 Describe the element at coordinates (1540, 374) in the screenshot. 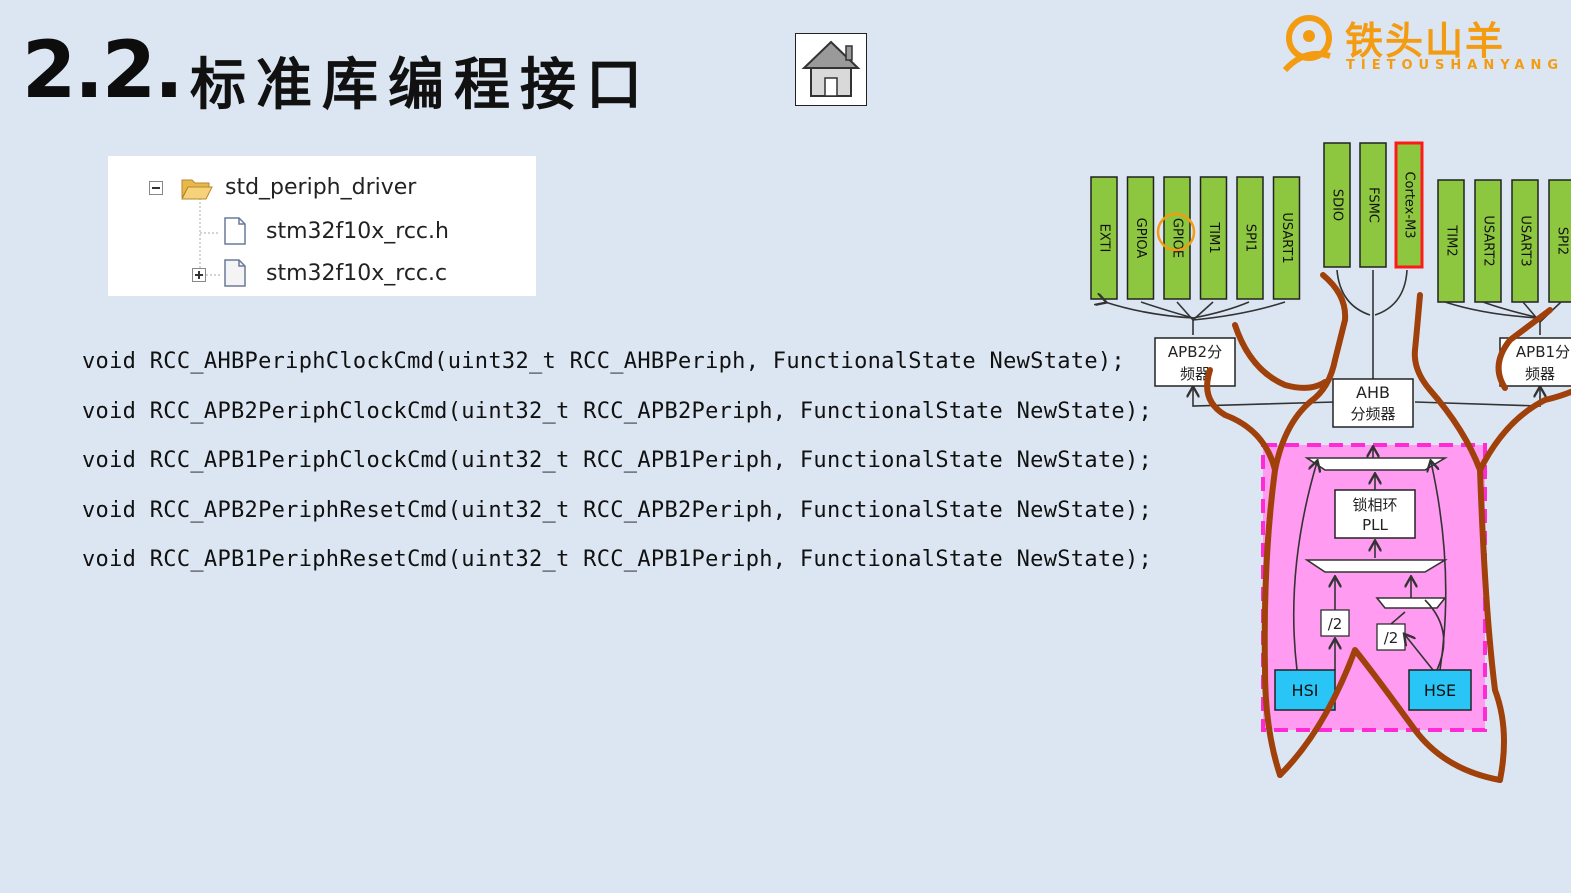

I see `apb1-divider-suffix: 频器` at that location.